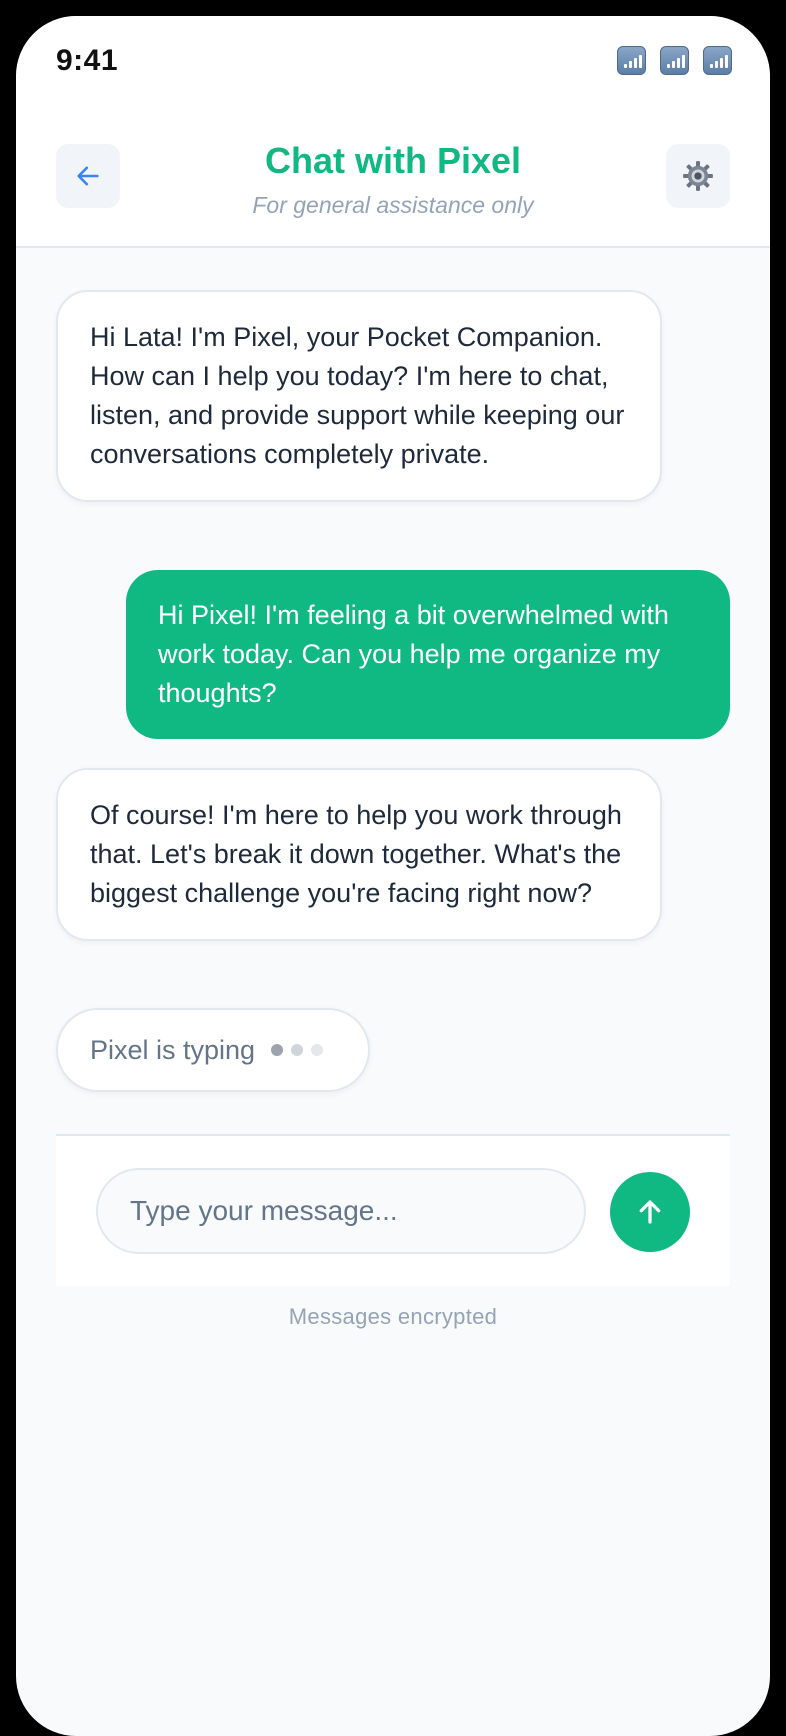 This screenshot has height=1736, width=786. I want to click on send-button, so click(650, 1212).